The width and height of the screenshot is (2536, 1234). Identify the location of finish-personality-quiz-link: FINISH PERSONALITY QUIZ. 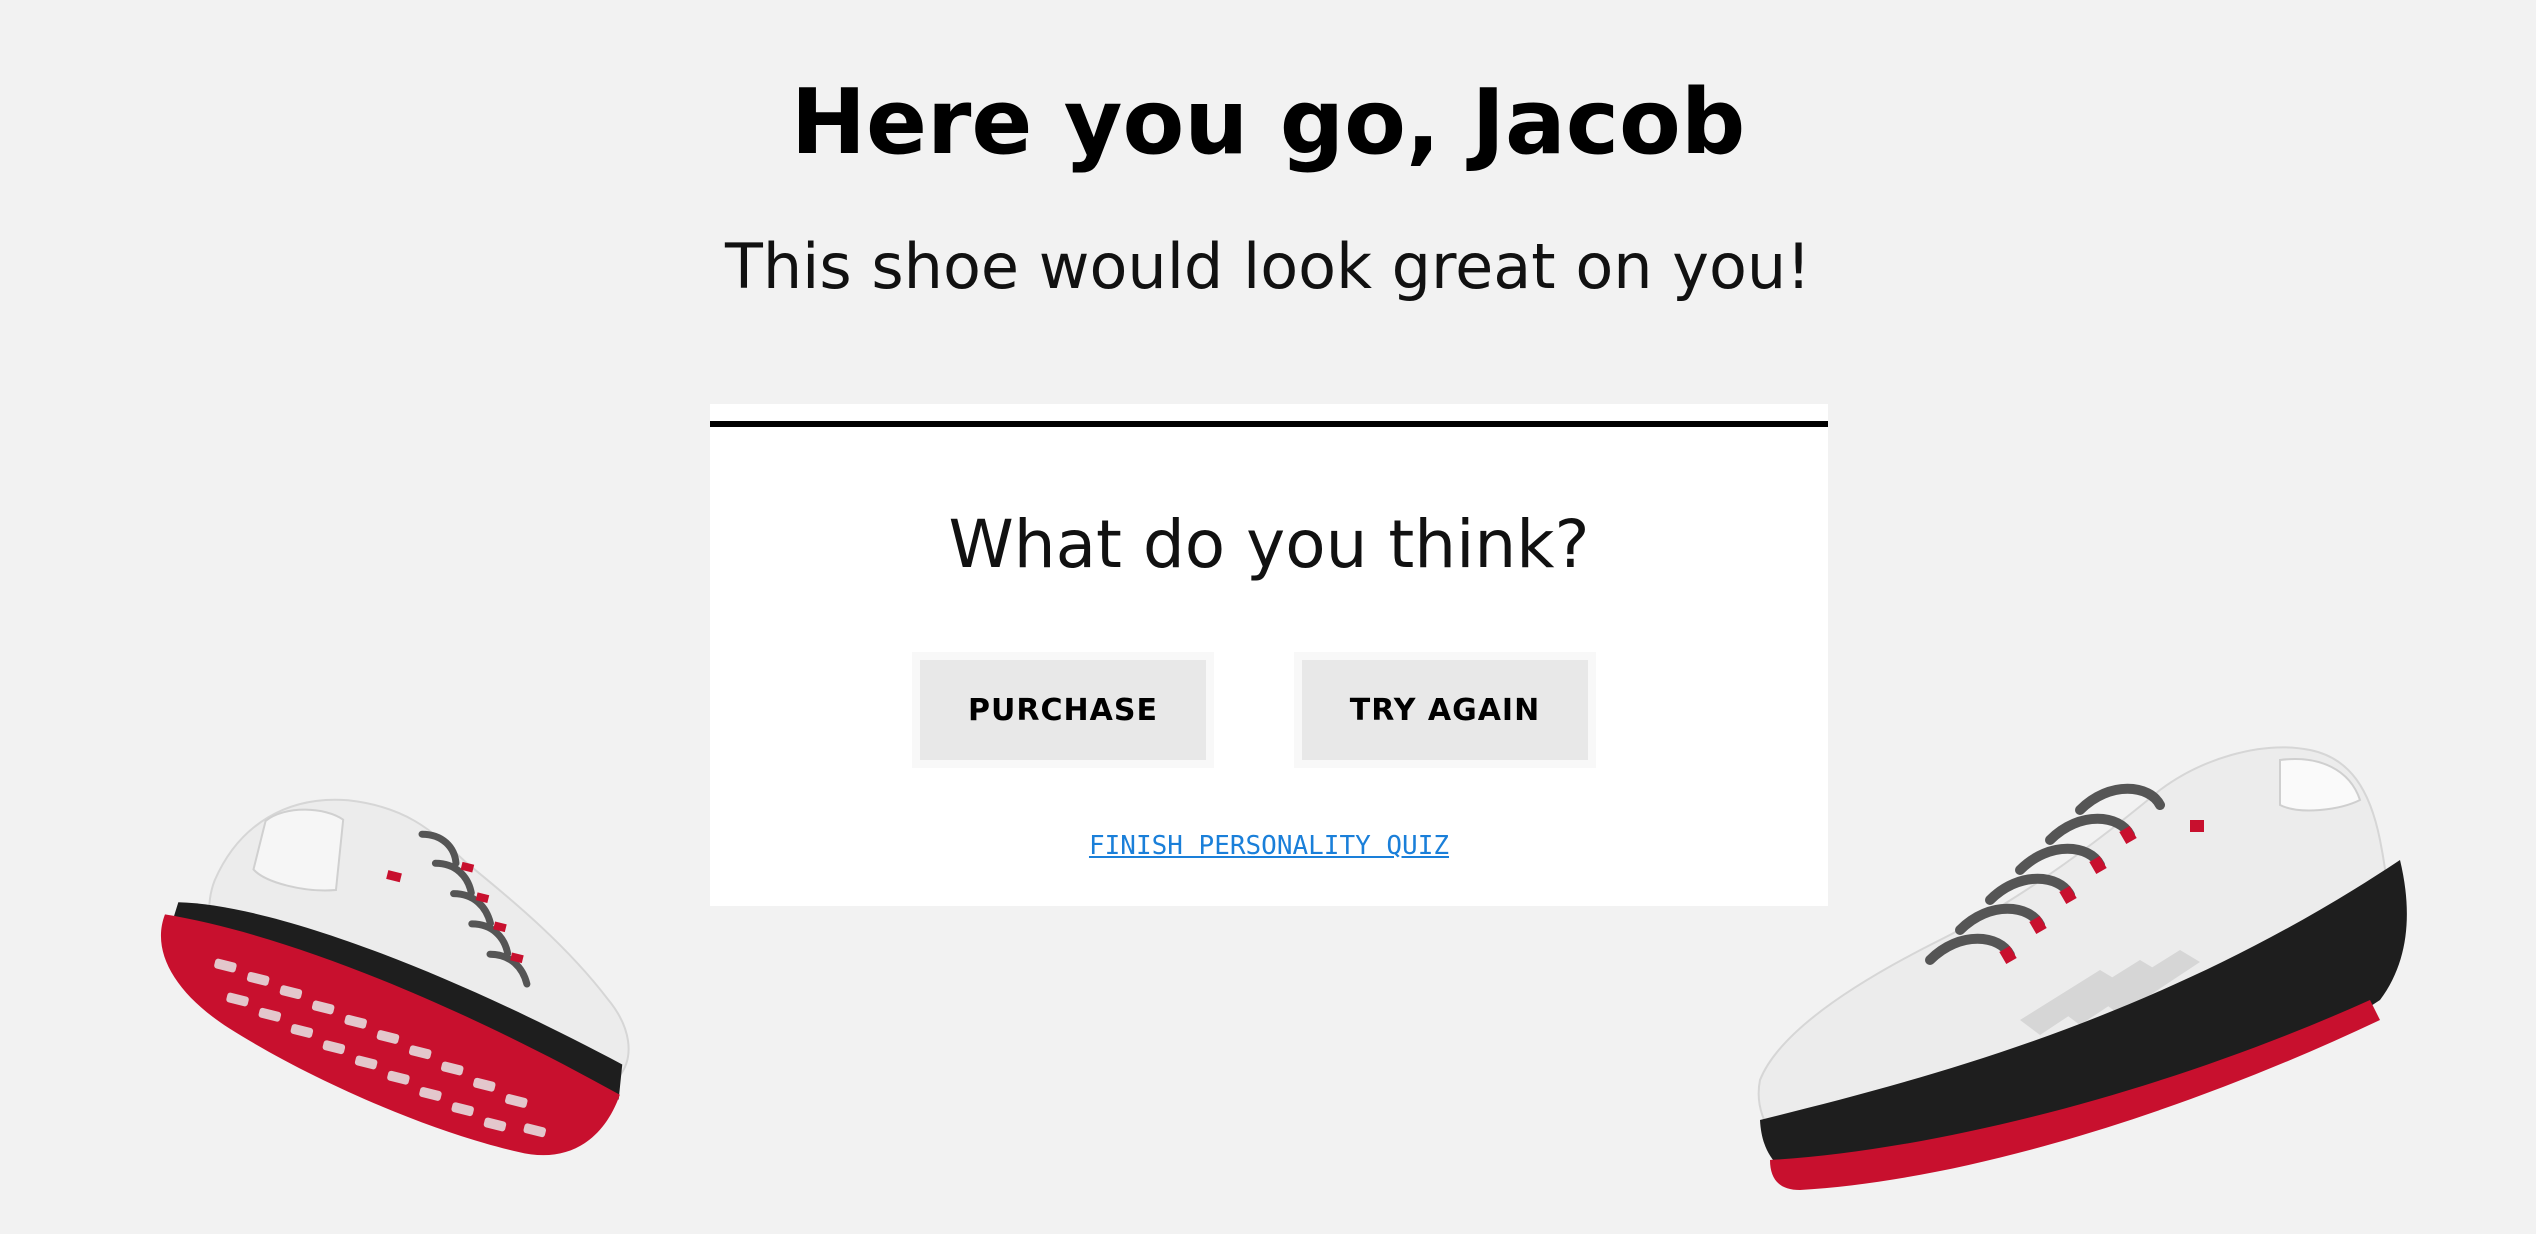
(1269, 846).